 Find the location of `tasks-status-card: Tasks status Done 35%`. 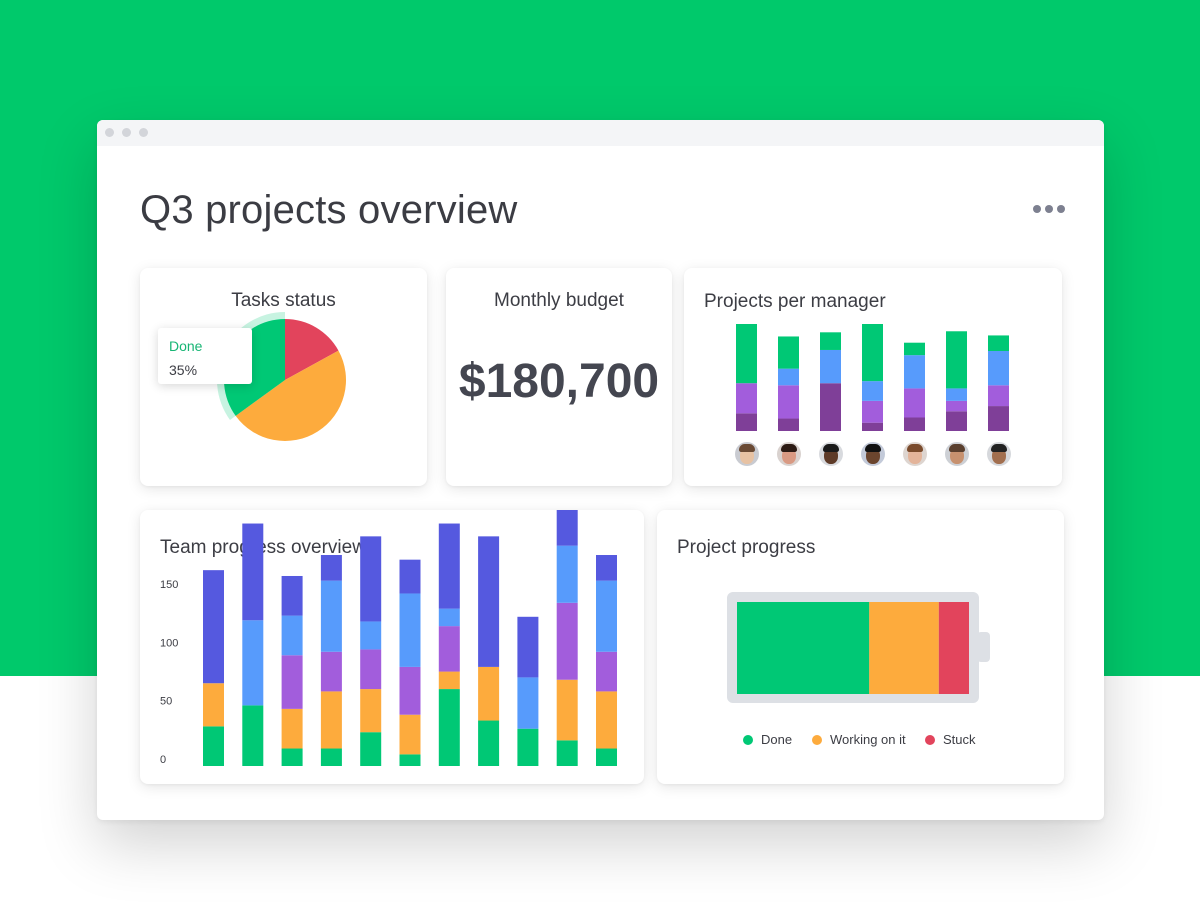

tasks-status-card: Tasks status Done 35% is located at coordinates (283, 377).